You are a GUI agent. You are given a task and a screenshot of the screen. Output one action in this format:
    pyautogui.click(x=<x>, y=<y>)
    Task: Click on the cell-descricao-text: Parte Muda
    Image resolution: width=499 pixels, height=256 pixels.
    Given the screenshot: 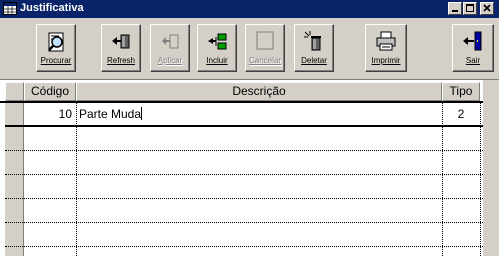 What is the action you would take?
    pyautogui.click(x=110, y=114)
    